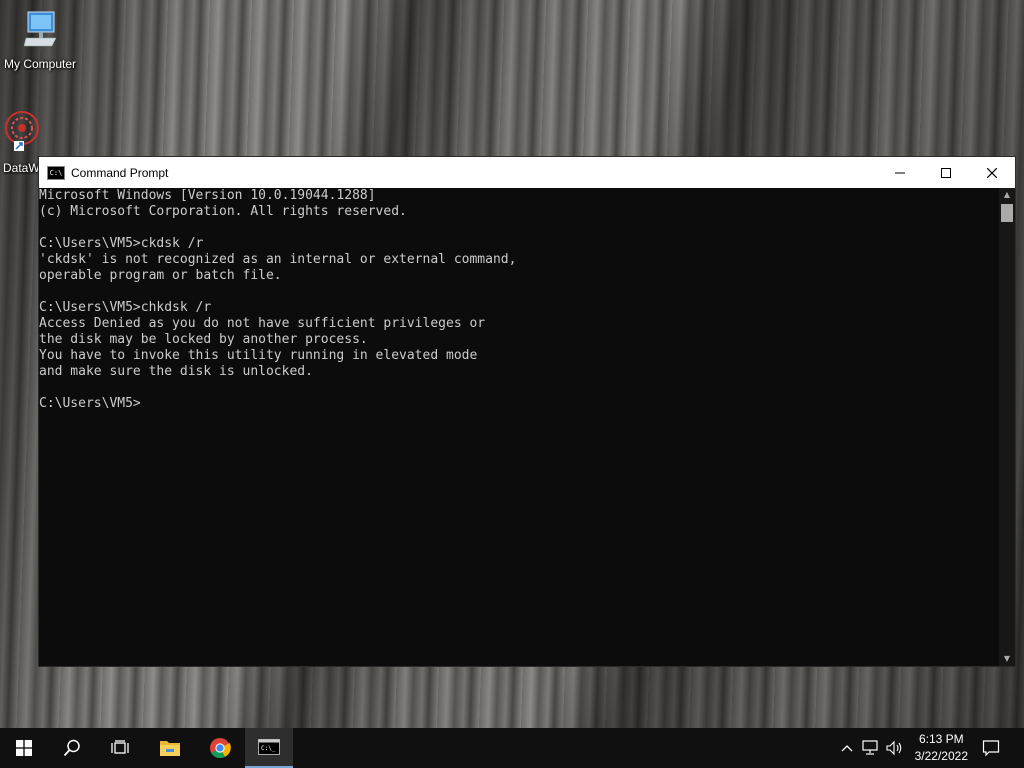 Image resolution: width=1024 pixels, height=768 pixels. Describe the element at coordinates (160, 275) in the screenshot. I see `console-line: operable program or batch file.` at that location.